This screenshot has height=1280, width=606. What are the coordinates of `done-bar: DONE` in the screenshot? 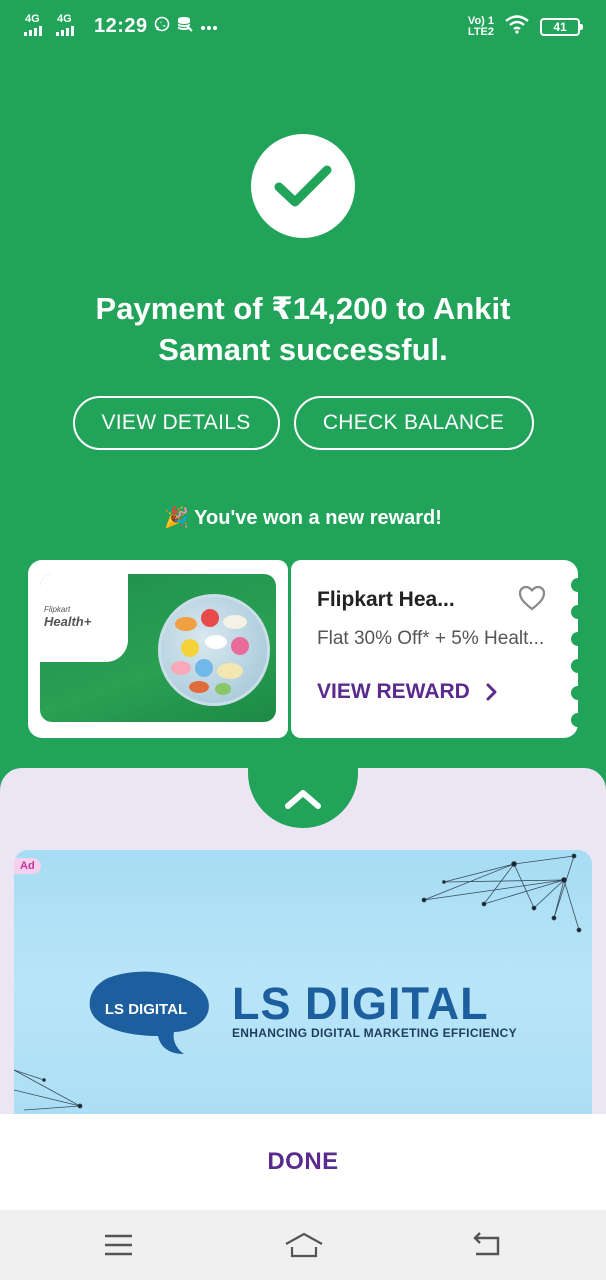 It's located at (303, 1162).